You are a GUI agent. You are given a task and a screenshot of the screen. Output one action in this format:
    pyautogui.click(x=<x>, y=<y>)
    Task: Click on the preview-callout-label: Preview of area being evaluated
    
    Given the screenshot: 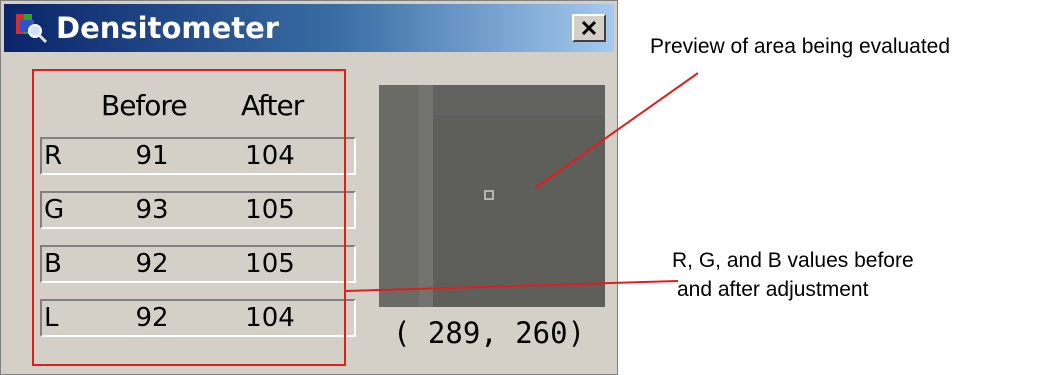 What is the action you would take?
    pyautogui.click(x=800, y=46)
    